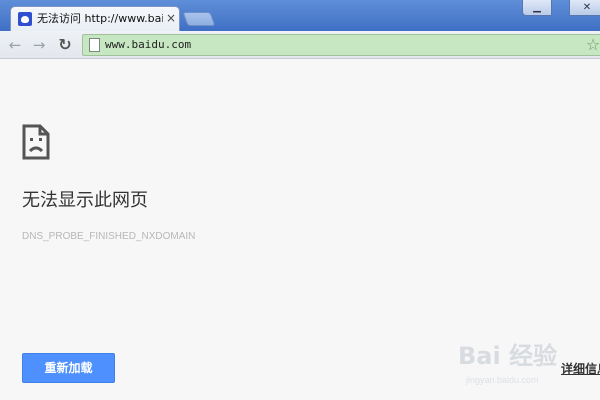 This screenshot has height=400, width=600. I want to click on window-title-bar: 无法访问 http://www.bai × ▁ ✕, so click(300, 15).